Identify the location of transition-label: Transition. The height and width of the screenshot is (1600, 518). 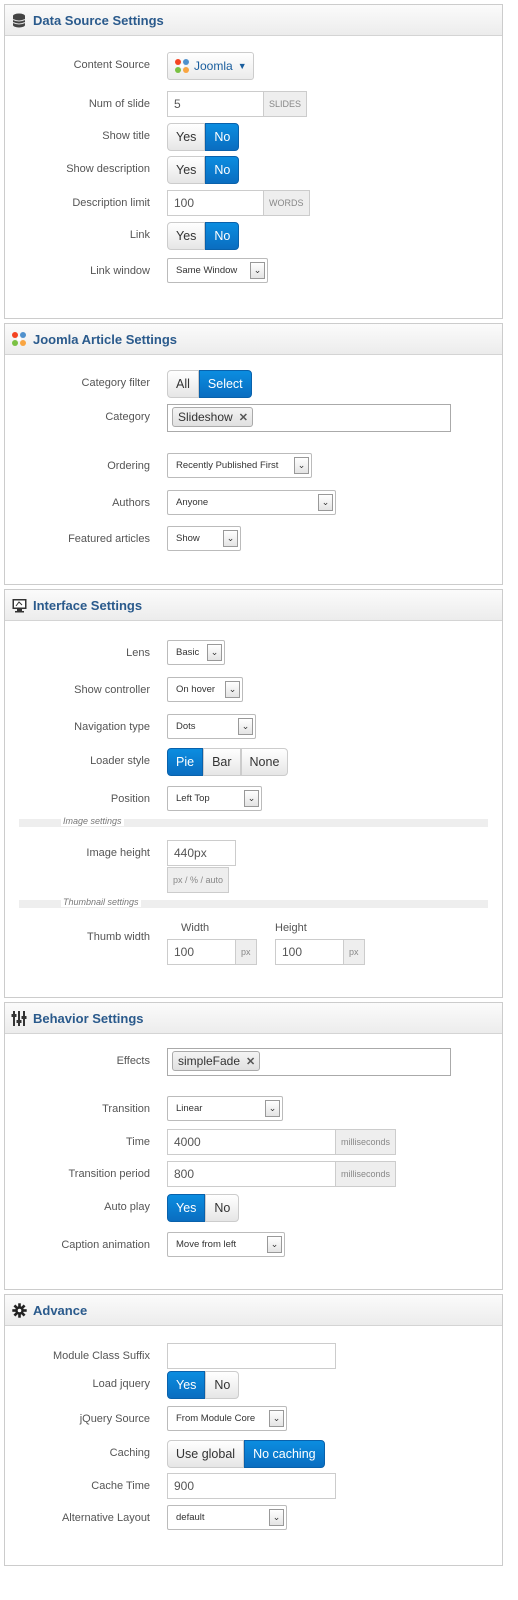
(126, 1109).